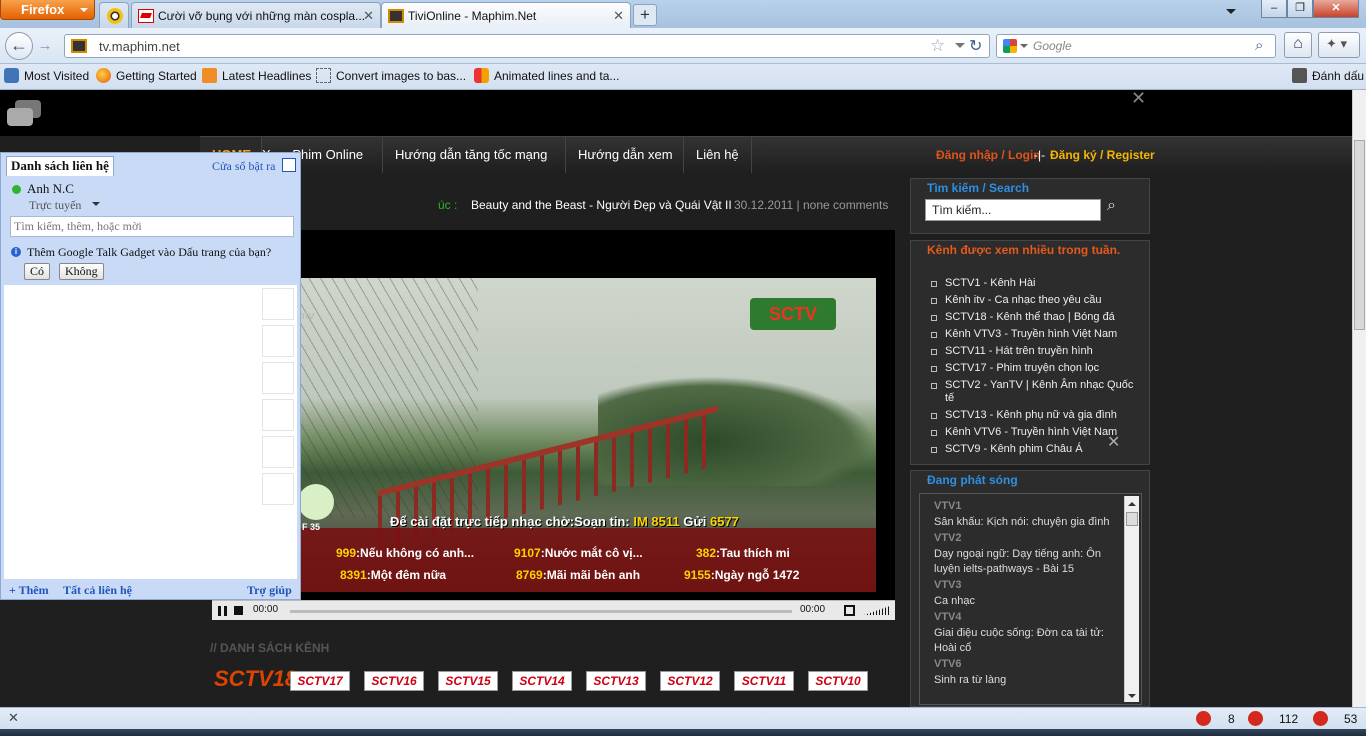 The width and height of the screenshot is (1366, 736). Describe the element at coordinates (1032, 317) in the screenshot. I see `list-item: SCTV18 - Kênh thể thao | Bóng đá` at that location.